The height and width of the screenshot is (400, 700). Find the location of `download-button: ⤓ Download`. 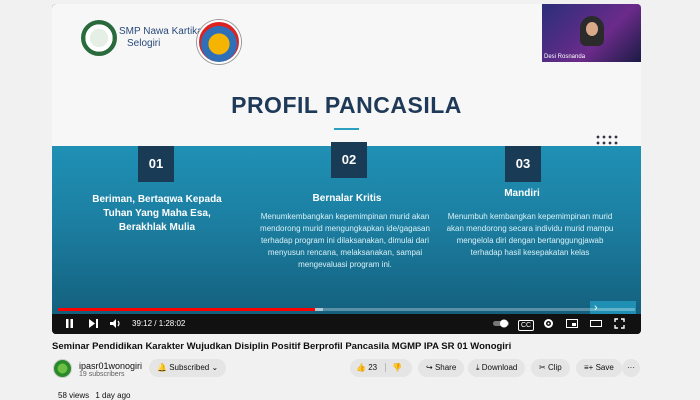

download-button: ⤓ Download is located at coordinates (497, 368).